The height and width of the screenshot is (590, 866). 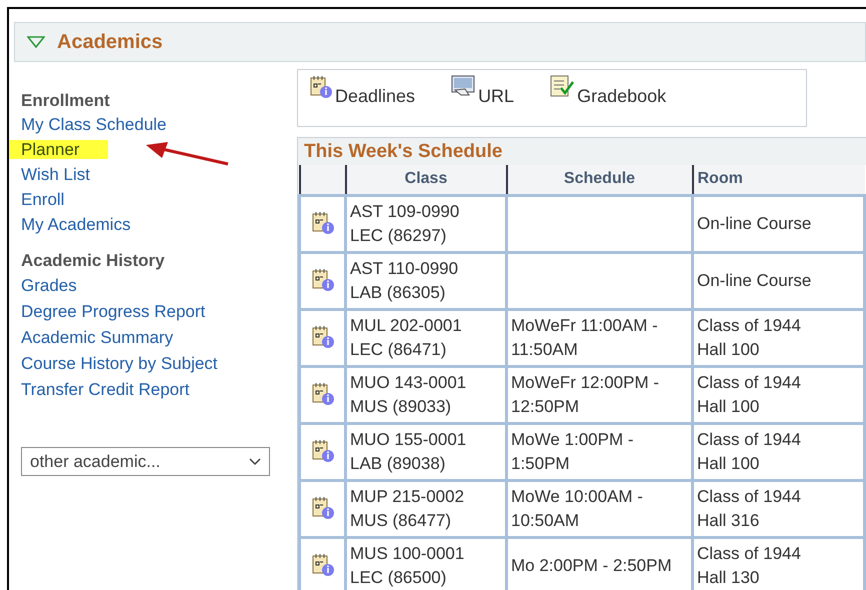 I want to click on section-heading: Academic History, so click(x=93, y=261).